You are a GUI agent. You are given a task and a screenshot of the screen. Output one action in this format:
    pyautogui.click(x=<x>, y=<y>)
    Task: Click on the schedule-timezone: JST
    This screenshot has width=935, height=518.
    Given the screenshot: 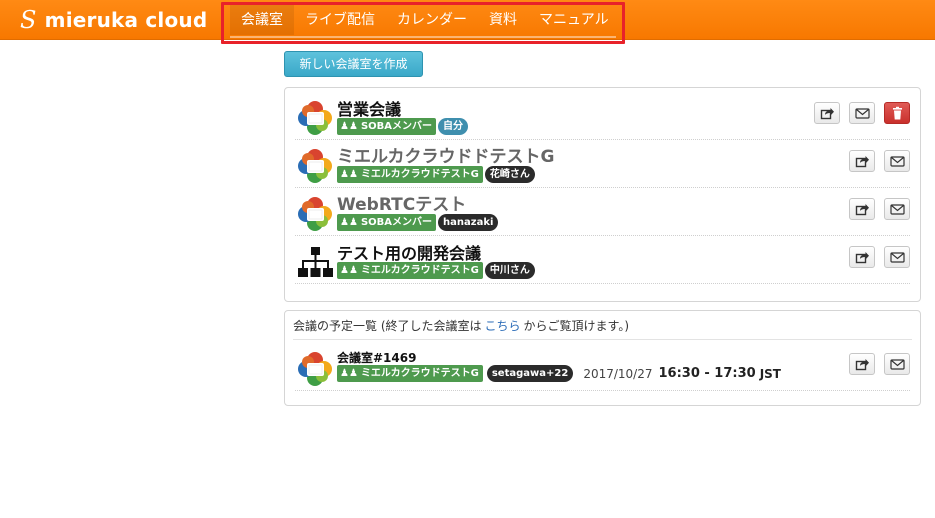 What is the action you would take?
    pyautogui.click(x=770, y=373)
    